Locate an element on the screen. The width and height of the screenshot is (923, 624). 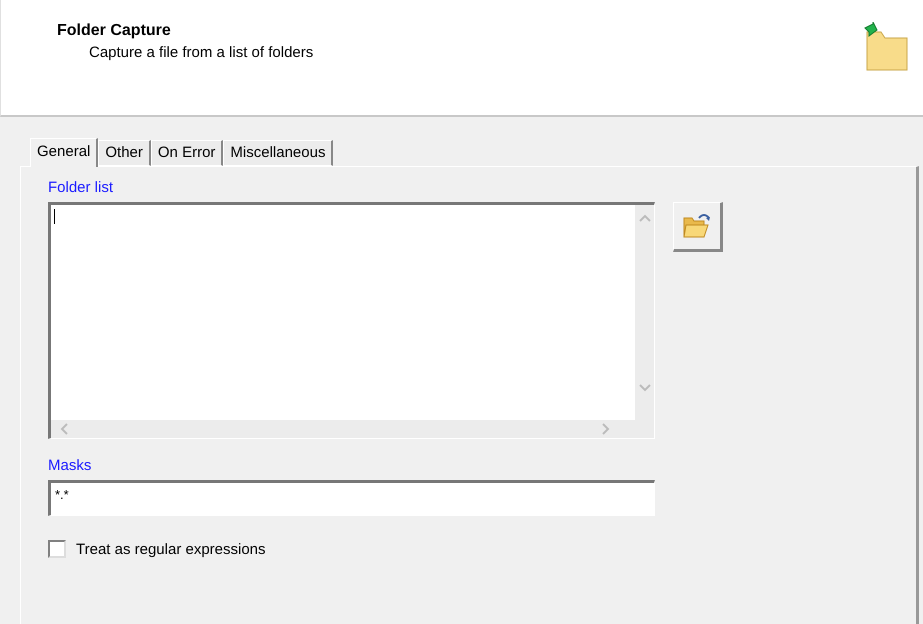
checkbox-label: Treat as regular expressions is located at coordinates (171, 549).